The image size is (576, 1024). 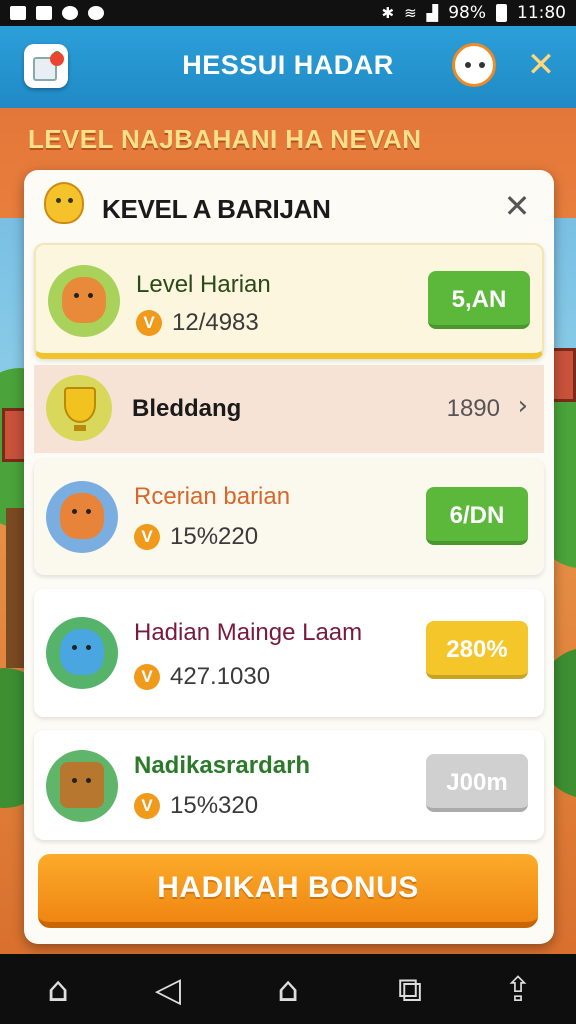 What do you see at coordinates (477, 783) in the screenshot?
I see `claim-button-disabled: J00m` at bounding box center [477, 783].